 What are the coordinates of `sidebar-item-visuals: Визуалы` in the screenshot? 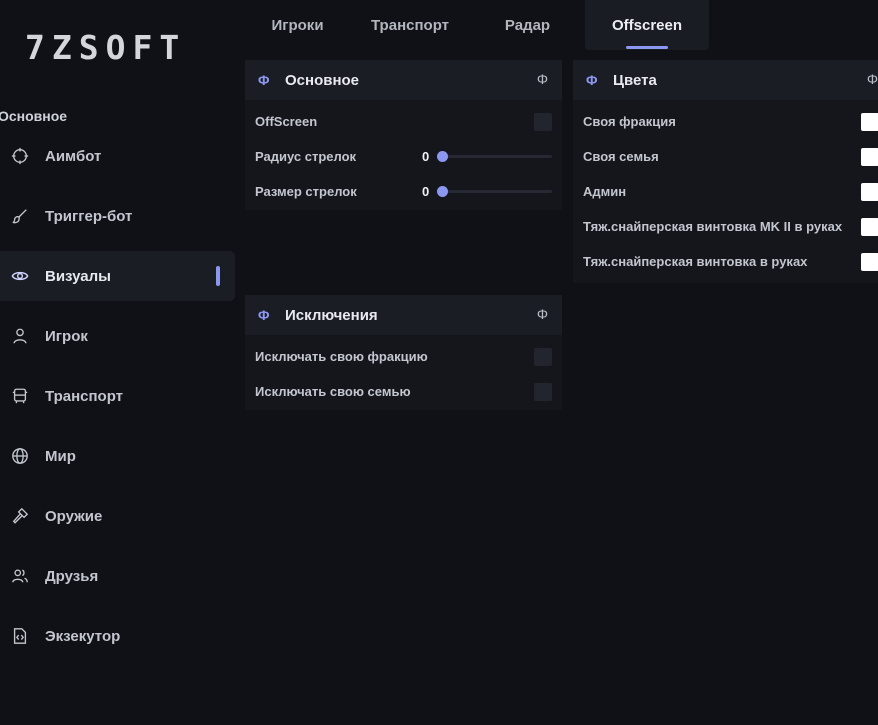 It's located at (117, 276).